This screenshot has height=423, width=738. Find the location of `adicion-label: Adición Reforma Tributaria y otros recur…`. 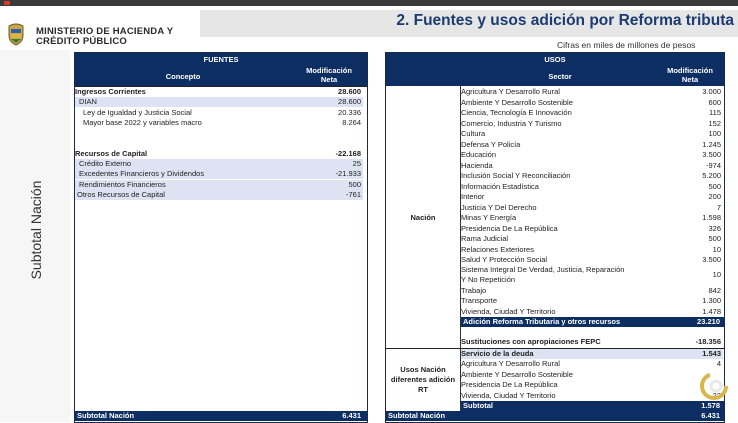

adicion-label: Adición Reforma Tributaria y otros recur… is located at coordinates (542, 321).